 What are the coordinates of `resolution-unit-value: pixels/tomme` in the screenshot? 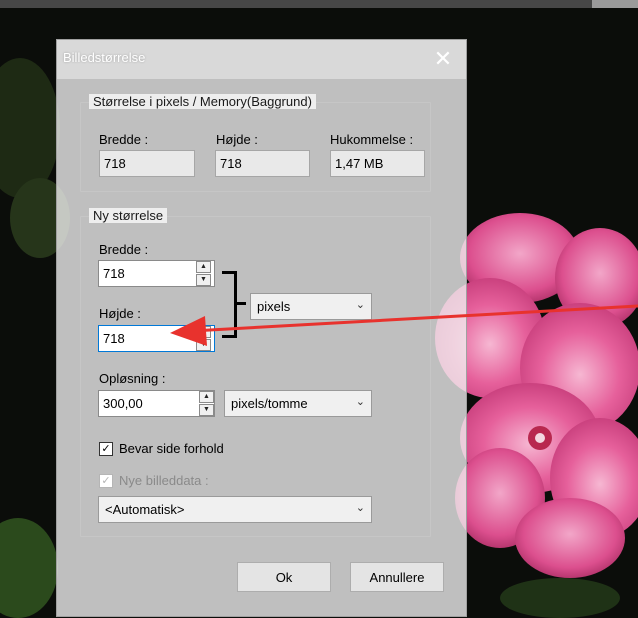 It's located at (269, 403).